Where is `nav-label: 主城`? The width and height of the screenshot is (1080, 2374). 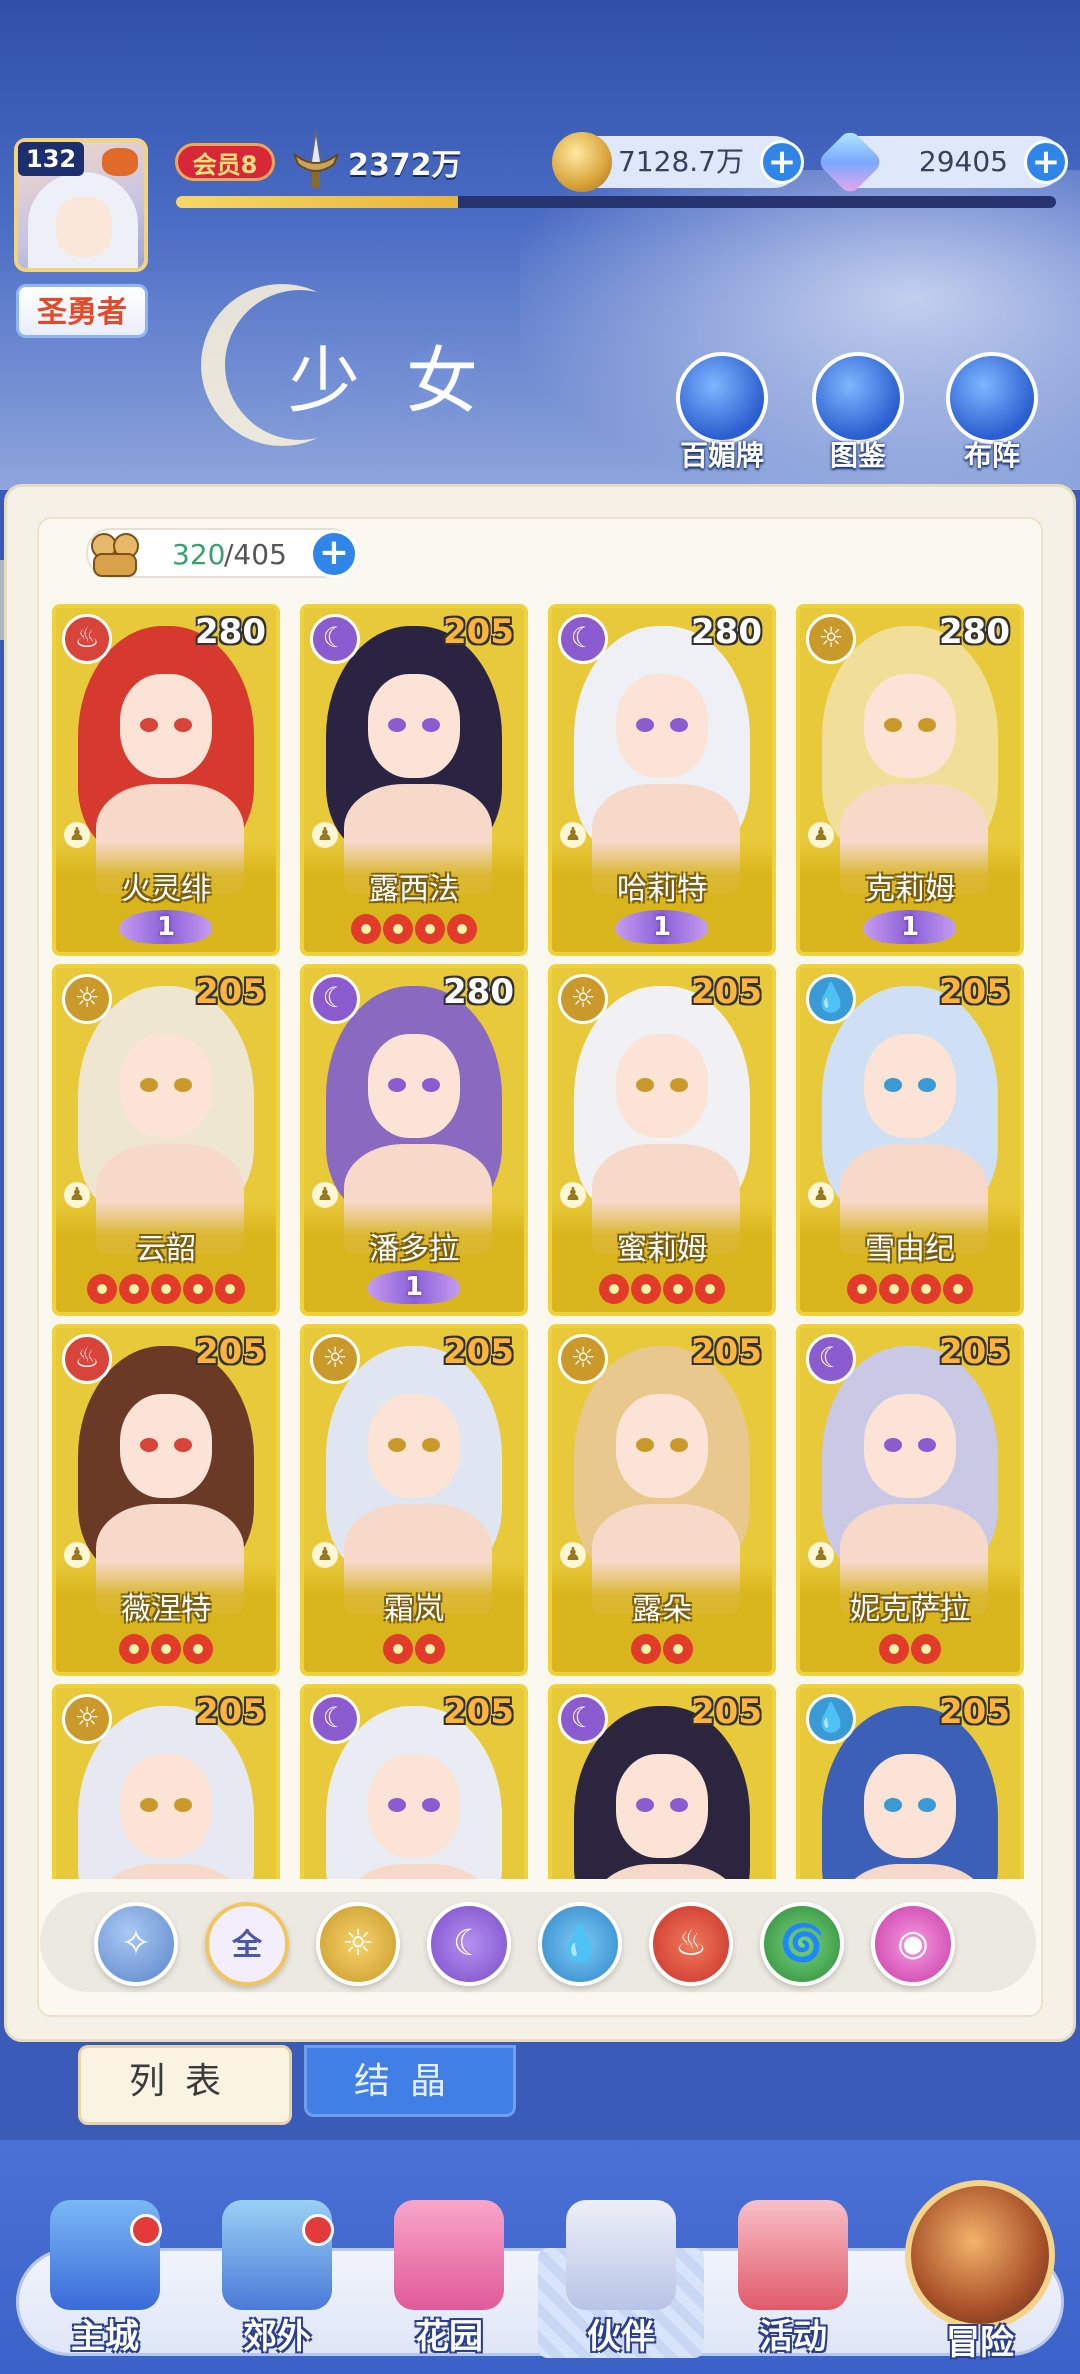 nav-label: 主城 is located at coordinates (105, 2337).